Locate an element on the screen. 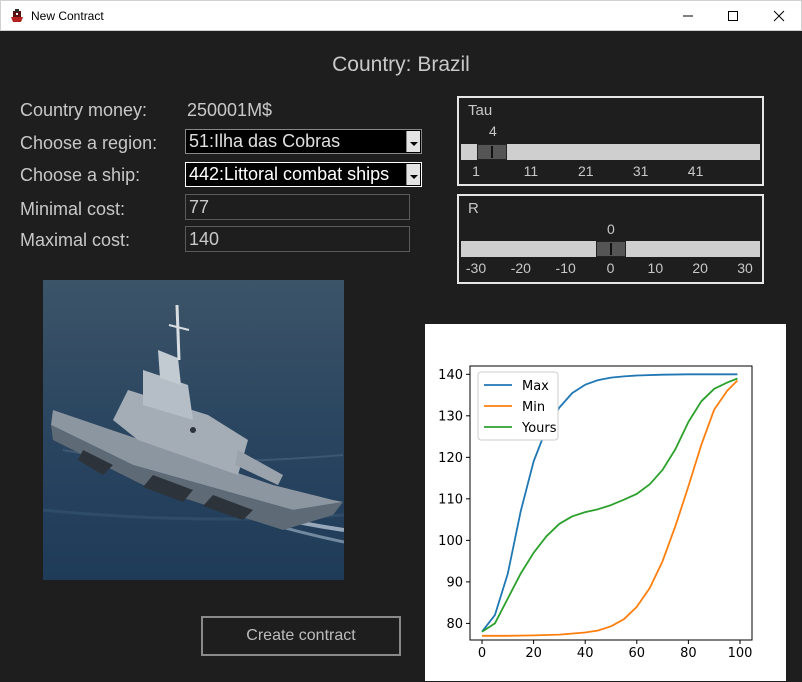  ship-select-value: 442:Littoral combat ships is located at coordinates (289, 174).